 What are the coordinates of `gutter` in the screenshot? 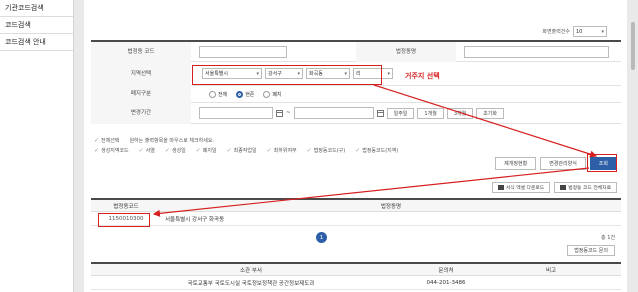 It's located at (79, 146).